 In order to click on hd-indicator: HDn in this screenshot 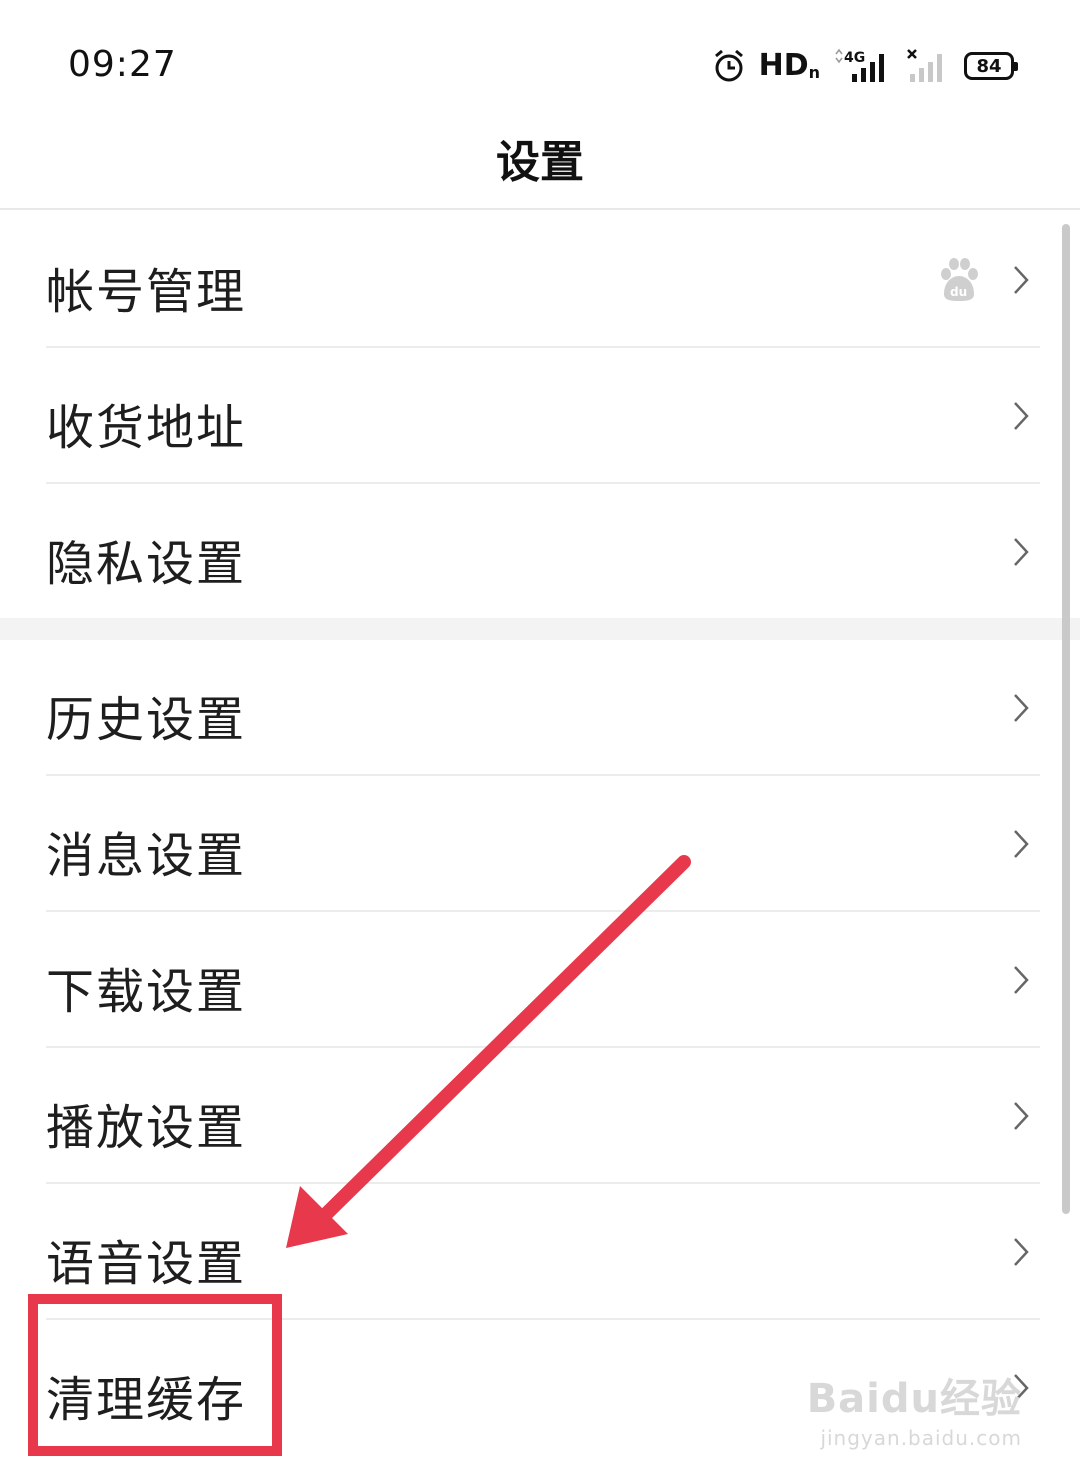, I will do `click(789, 66)`.